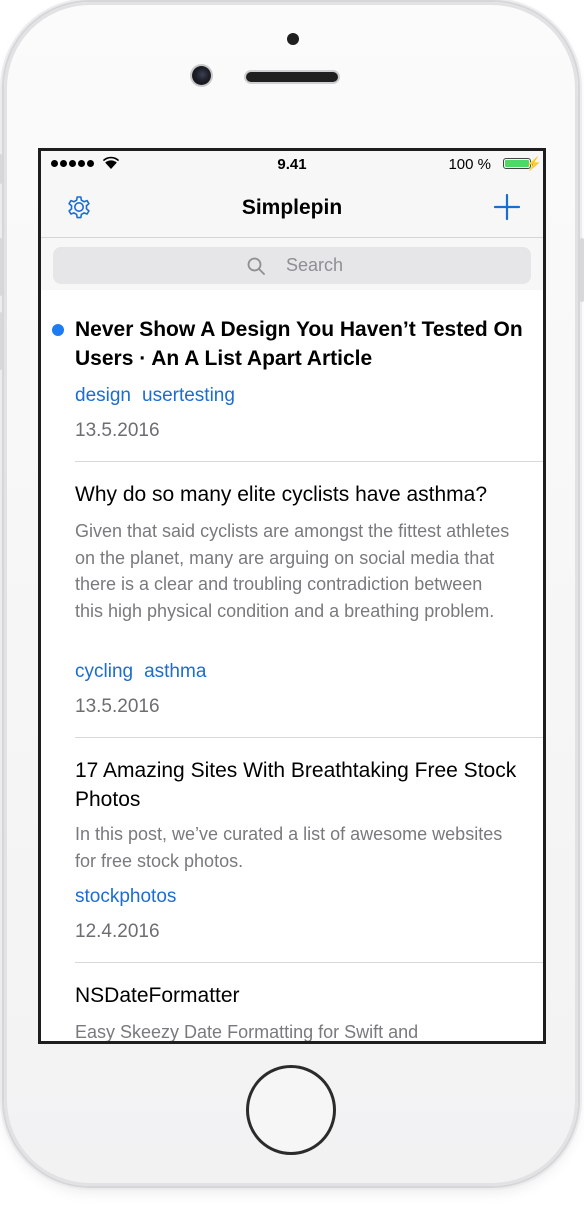 The width and height of the screenshot is (584, 1214). I want to click on navigation-bar: Simplepin, so click(292, 207).